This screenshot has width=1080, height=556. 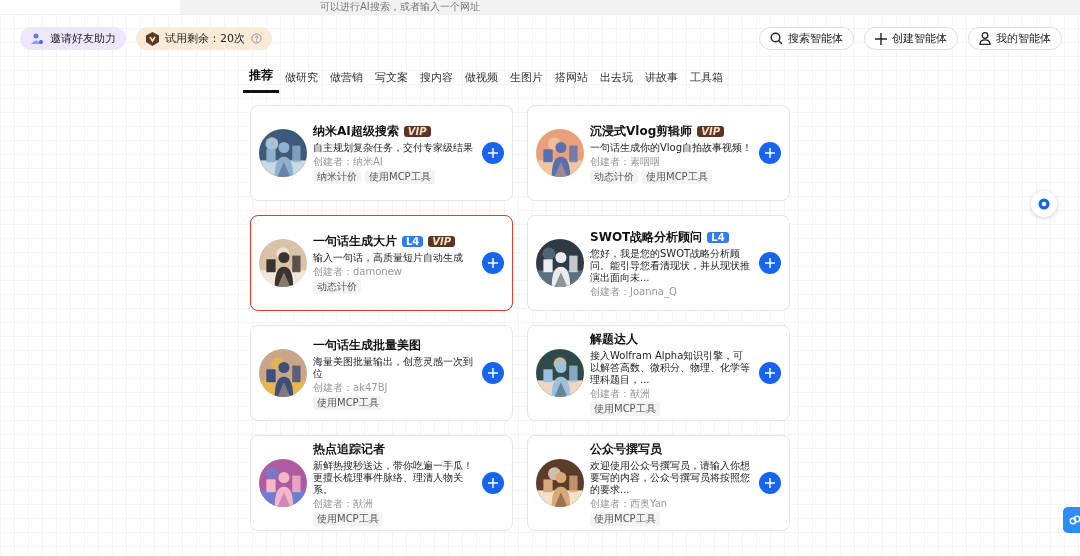 I want to click on agent-card: 热点追踪记者 新鲜热搜秒送达，带你吃遍一手瓜！更擅长梳理事件脉络、理清人物关系。 创建者：猷洲 使用MCP工具, so click(x=381, y=483).